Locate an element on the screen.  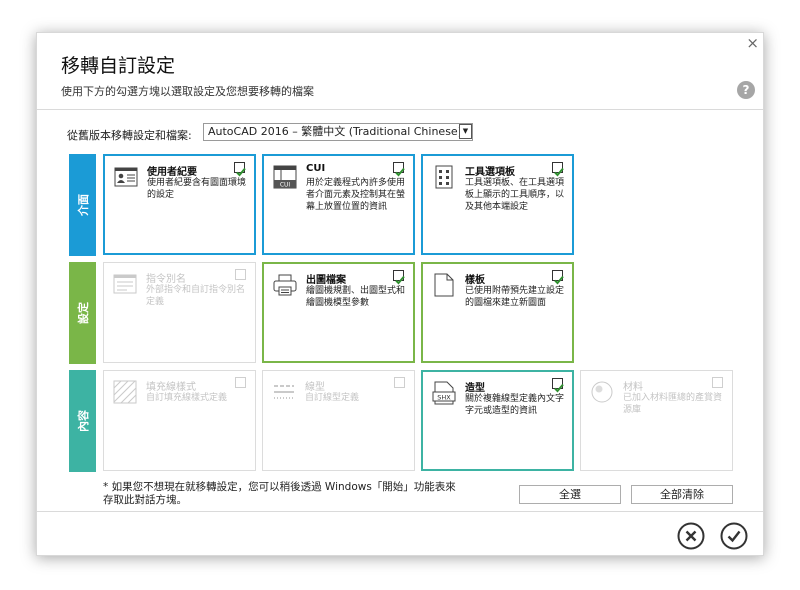
hatch-pattern-icon is located at coordinates (125, 392).